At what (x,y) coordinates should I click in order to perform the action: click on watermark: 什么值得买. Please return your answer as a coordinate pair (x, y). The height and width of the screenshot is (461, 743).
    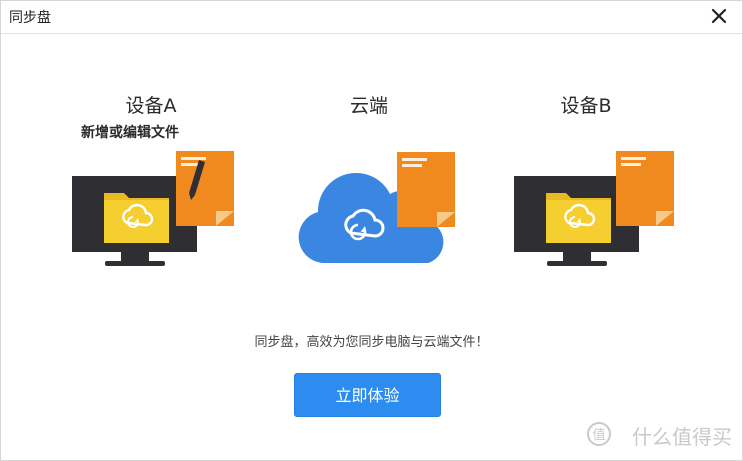
    Looking at the image, I should click on (682, 437).